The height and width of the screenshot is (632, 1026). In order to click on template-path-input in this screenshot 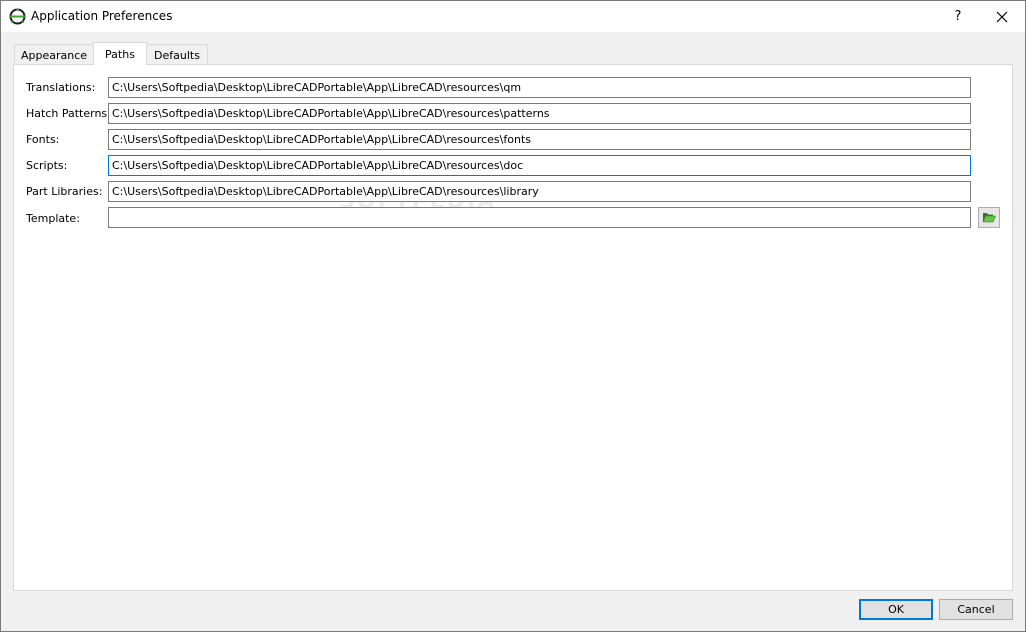, I will do `click(539, 217)`.